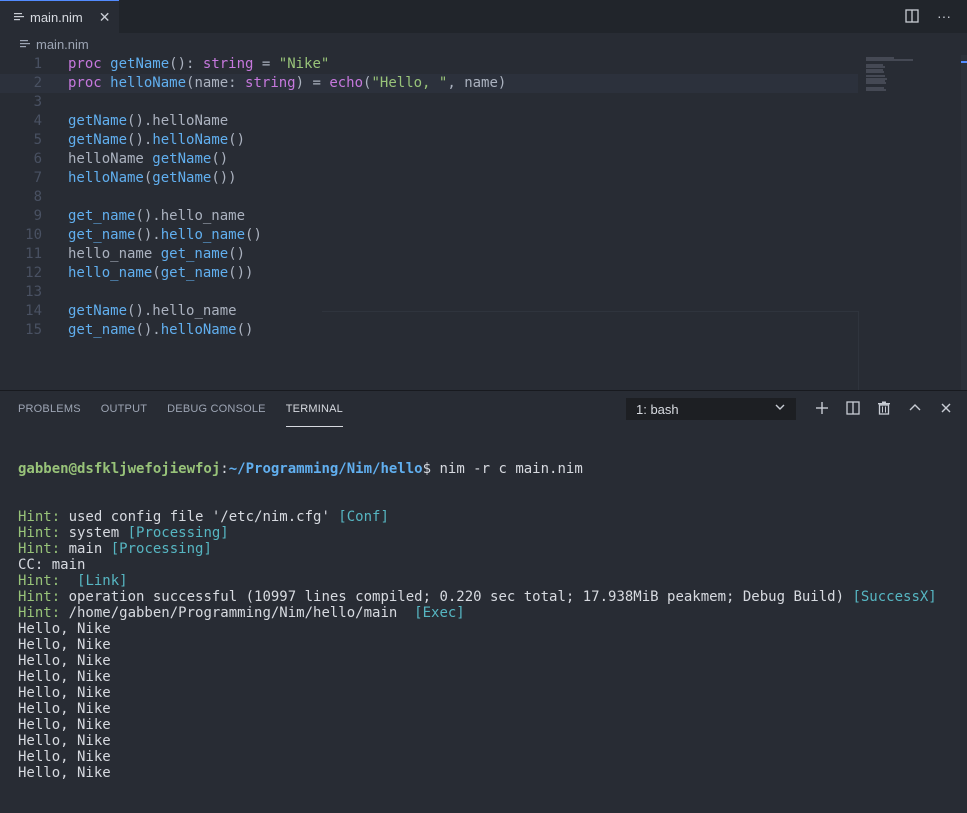 The height and width of the screenshot is (813, 967). I want to click on code-text: getName().hello_name, so click(152, 311).